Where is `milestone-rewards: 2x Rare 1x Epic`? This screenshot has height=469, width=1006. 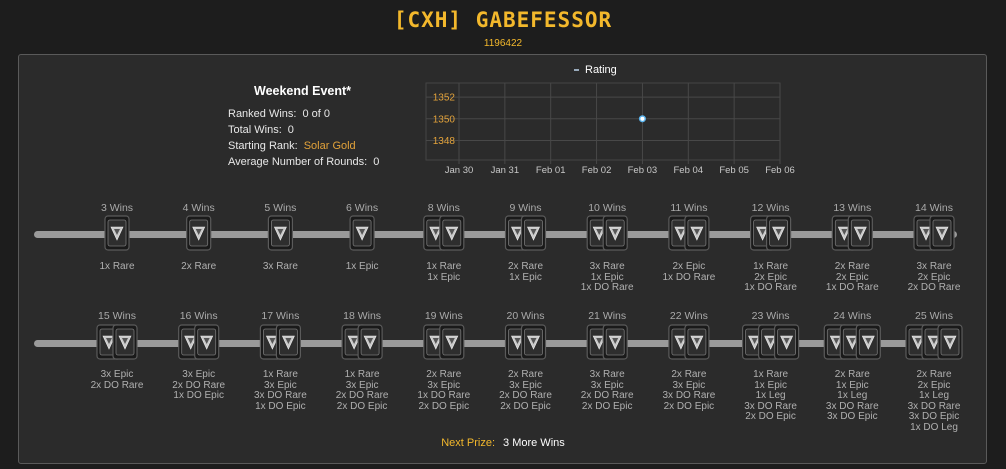 milestone-rewards: 2x Rare 1x Epic is located at coordinates (526, 272).